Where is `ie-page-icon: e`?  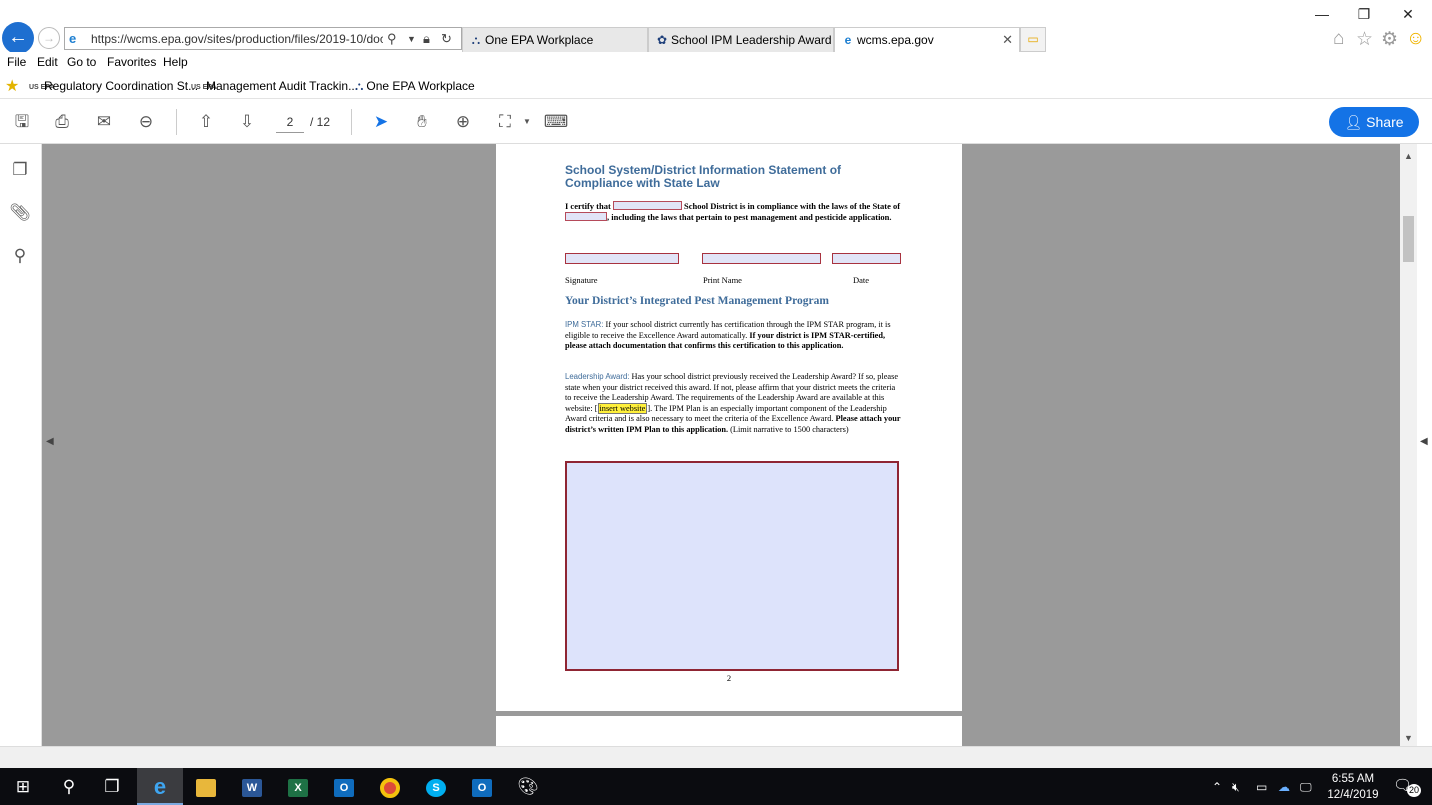 ie-page-icon: e is located at coordinates (73, 38).